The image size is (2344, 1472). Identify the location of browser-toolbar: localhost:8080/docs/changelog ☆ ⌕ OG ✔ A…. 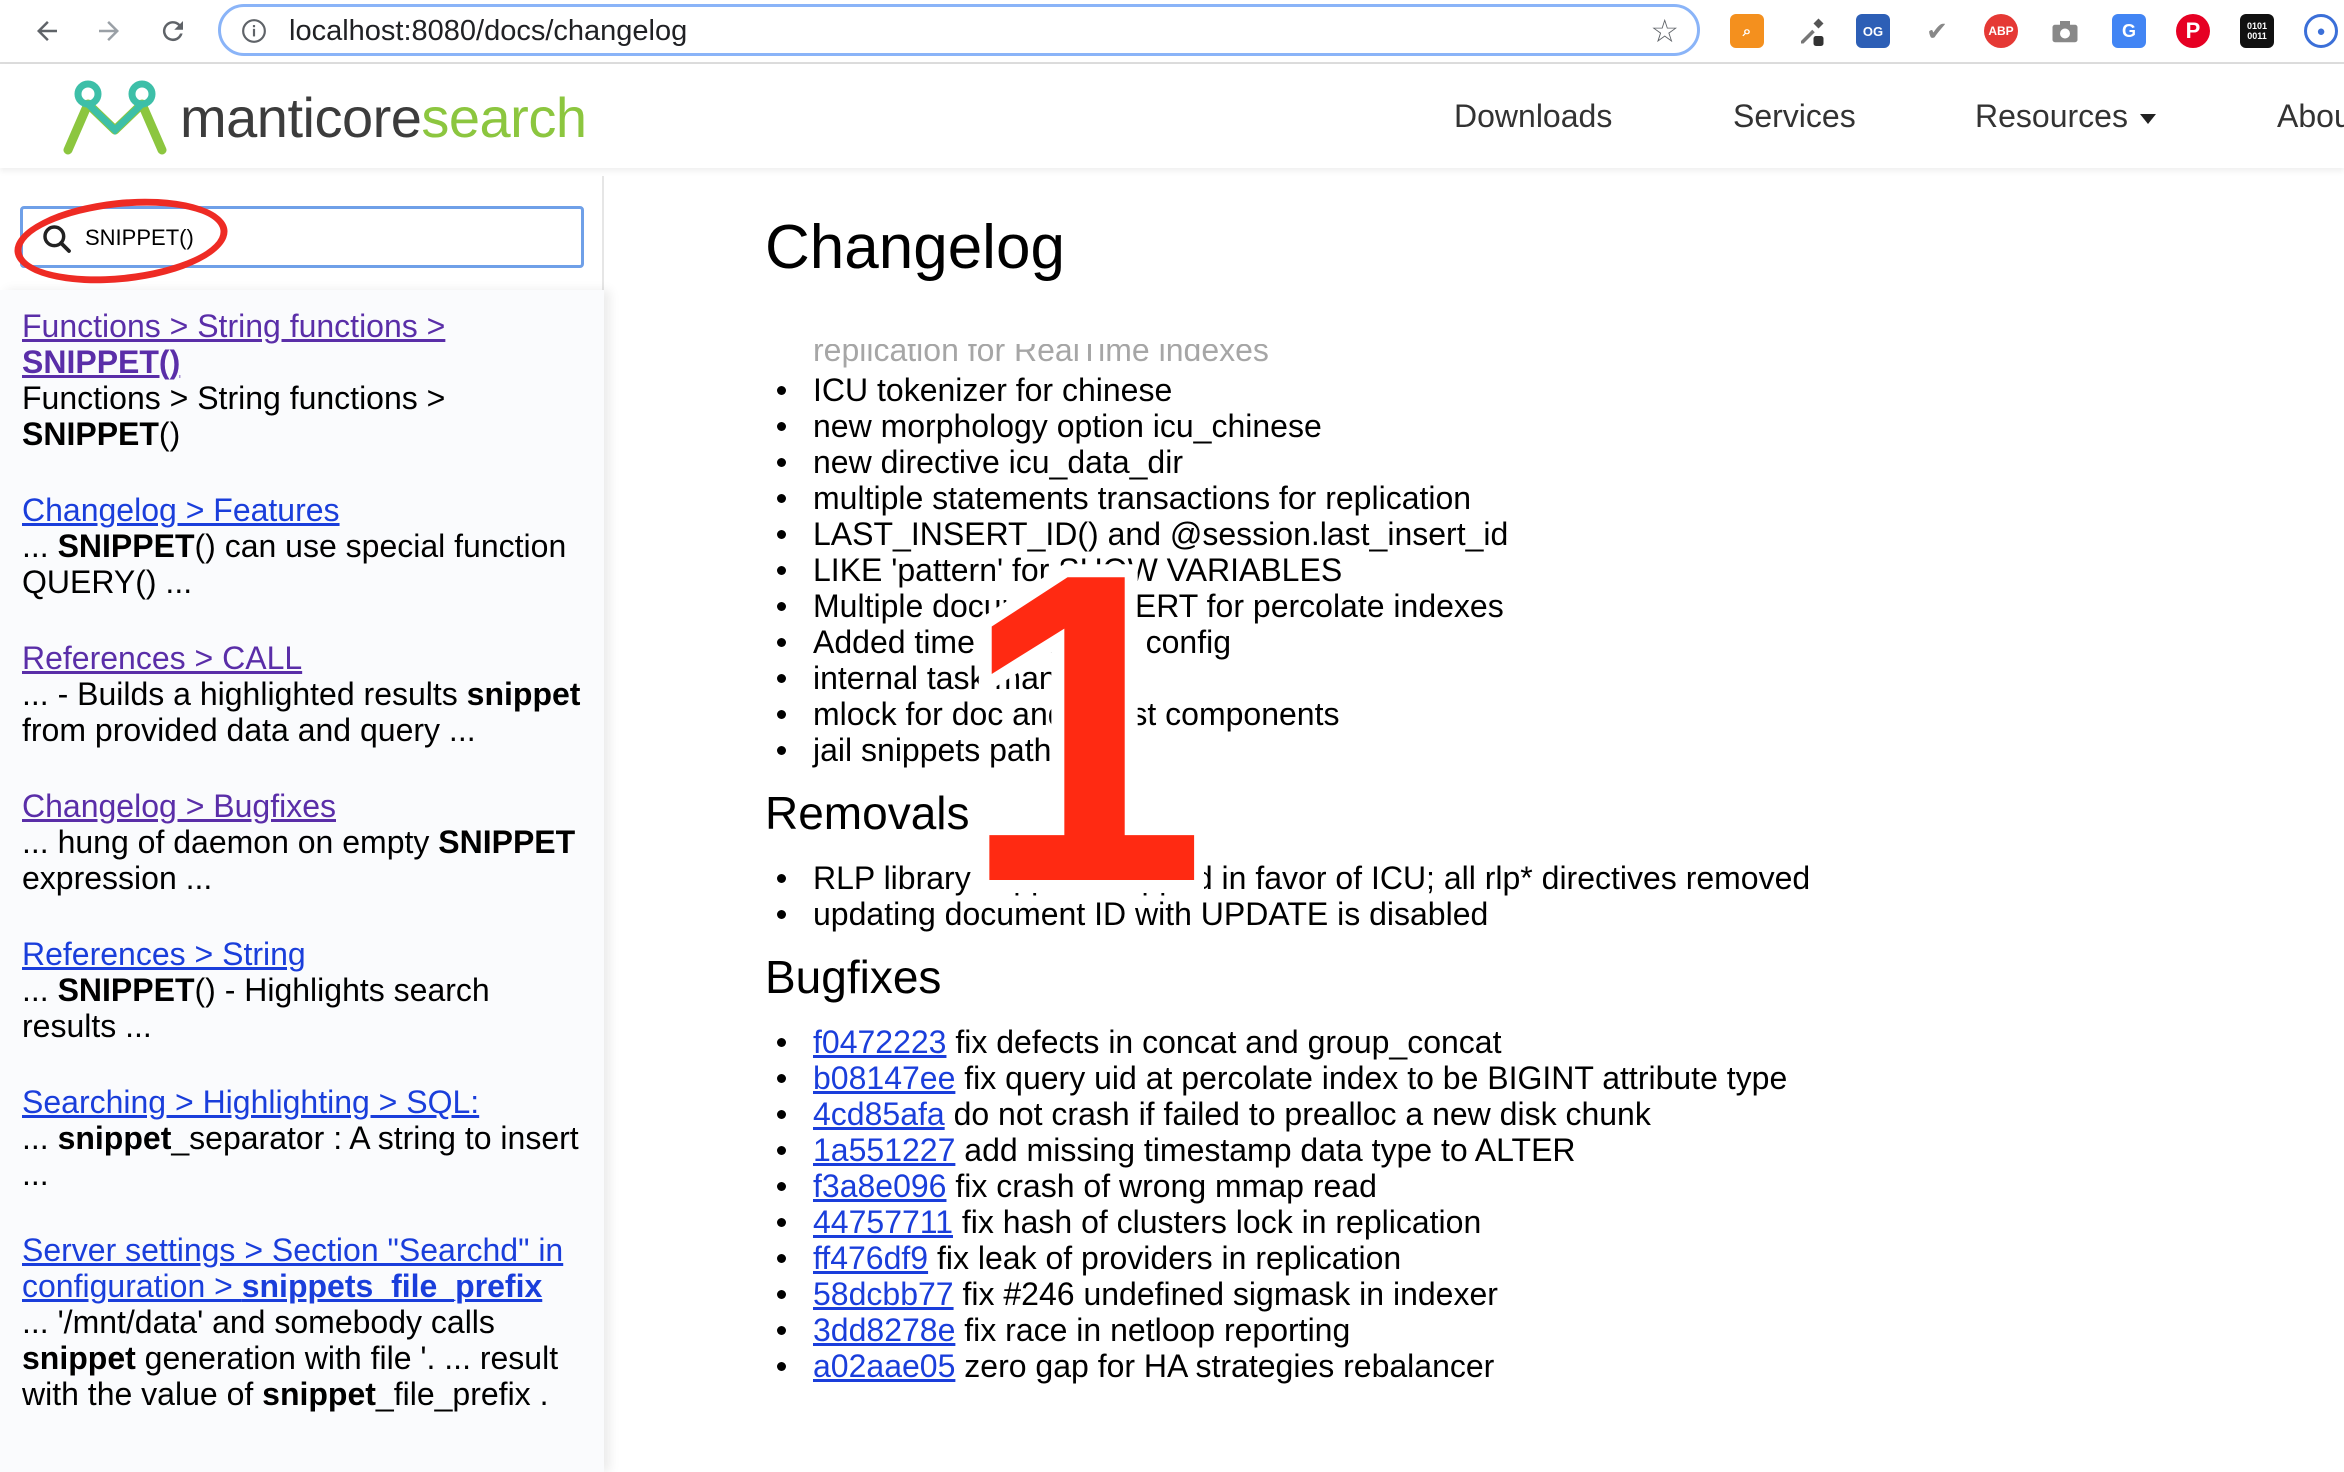
(1172, 32).